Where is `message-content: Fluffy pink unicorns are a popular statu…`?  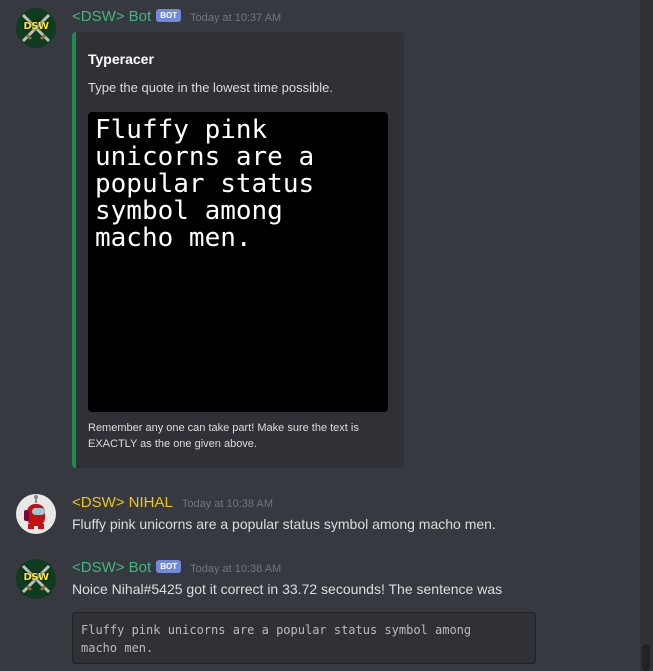
message-content: Fluffy pink unicorns are a popular statu… is located at coordinates (284, 524).